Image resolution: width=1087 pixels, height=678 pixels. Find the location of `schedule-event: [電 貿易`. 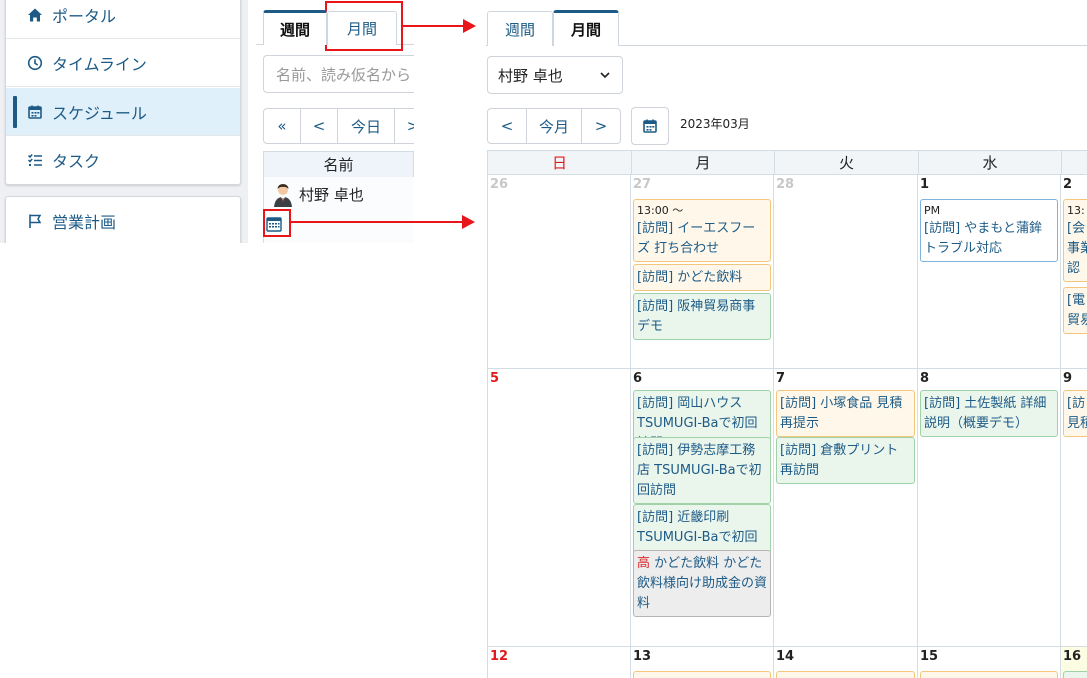

schedule-event: [電 貿易 is located at coordinates (1075, 310).